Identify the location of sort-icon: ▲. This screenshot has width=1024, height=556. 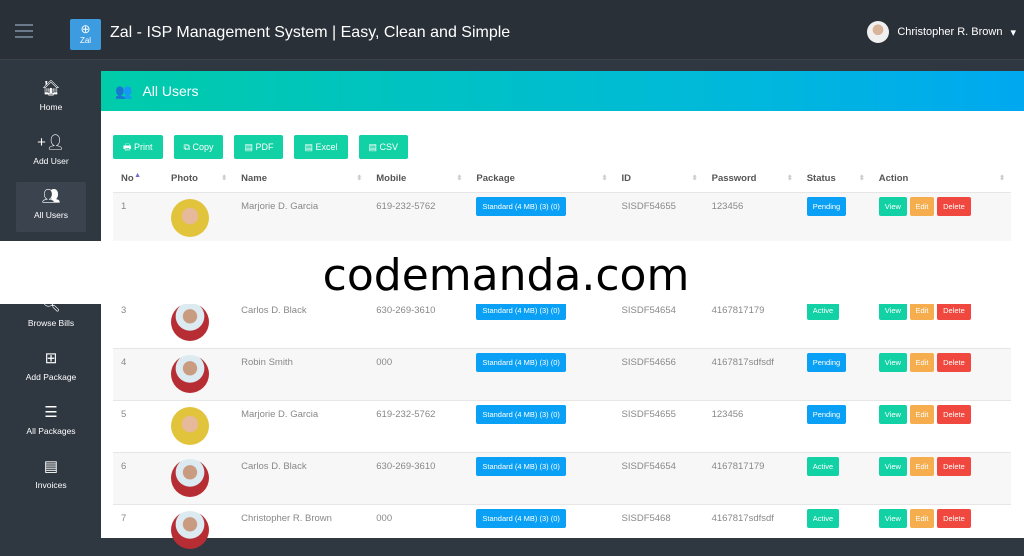
(138, 175).